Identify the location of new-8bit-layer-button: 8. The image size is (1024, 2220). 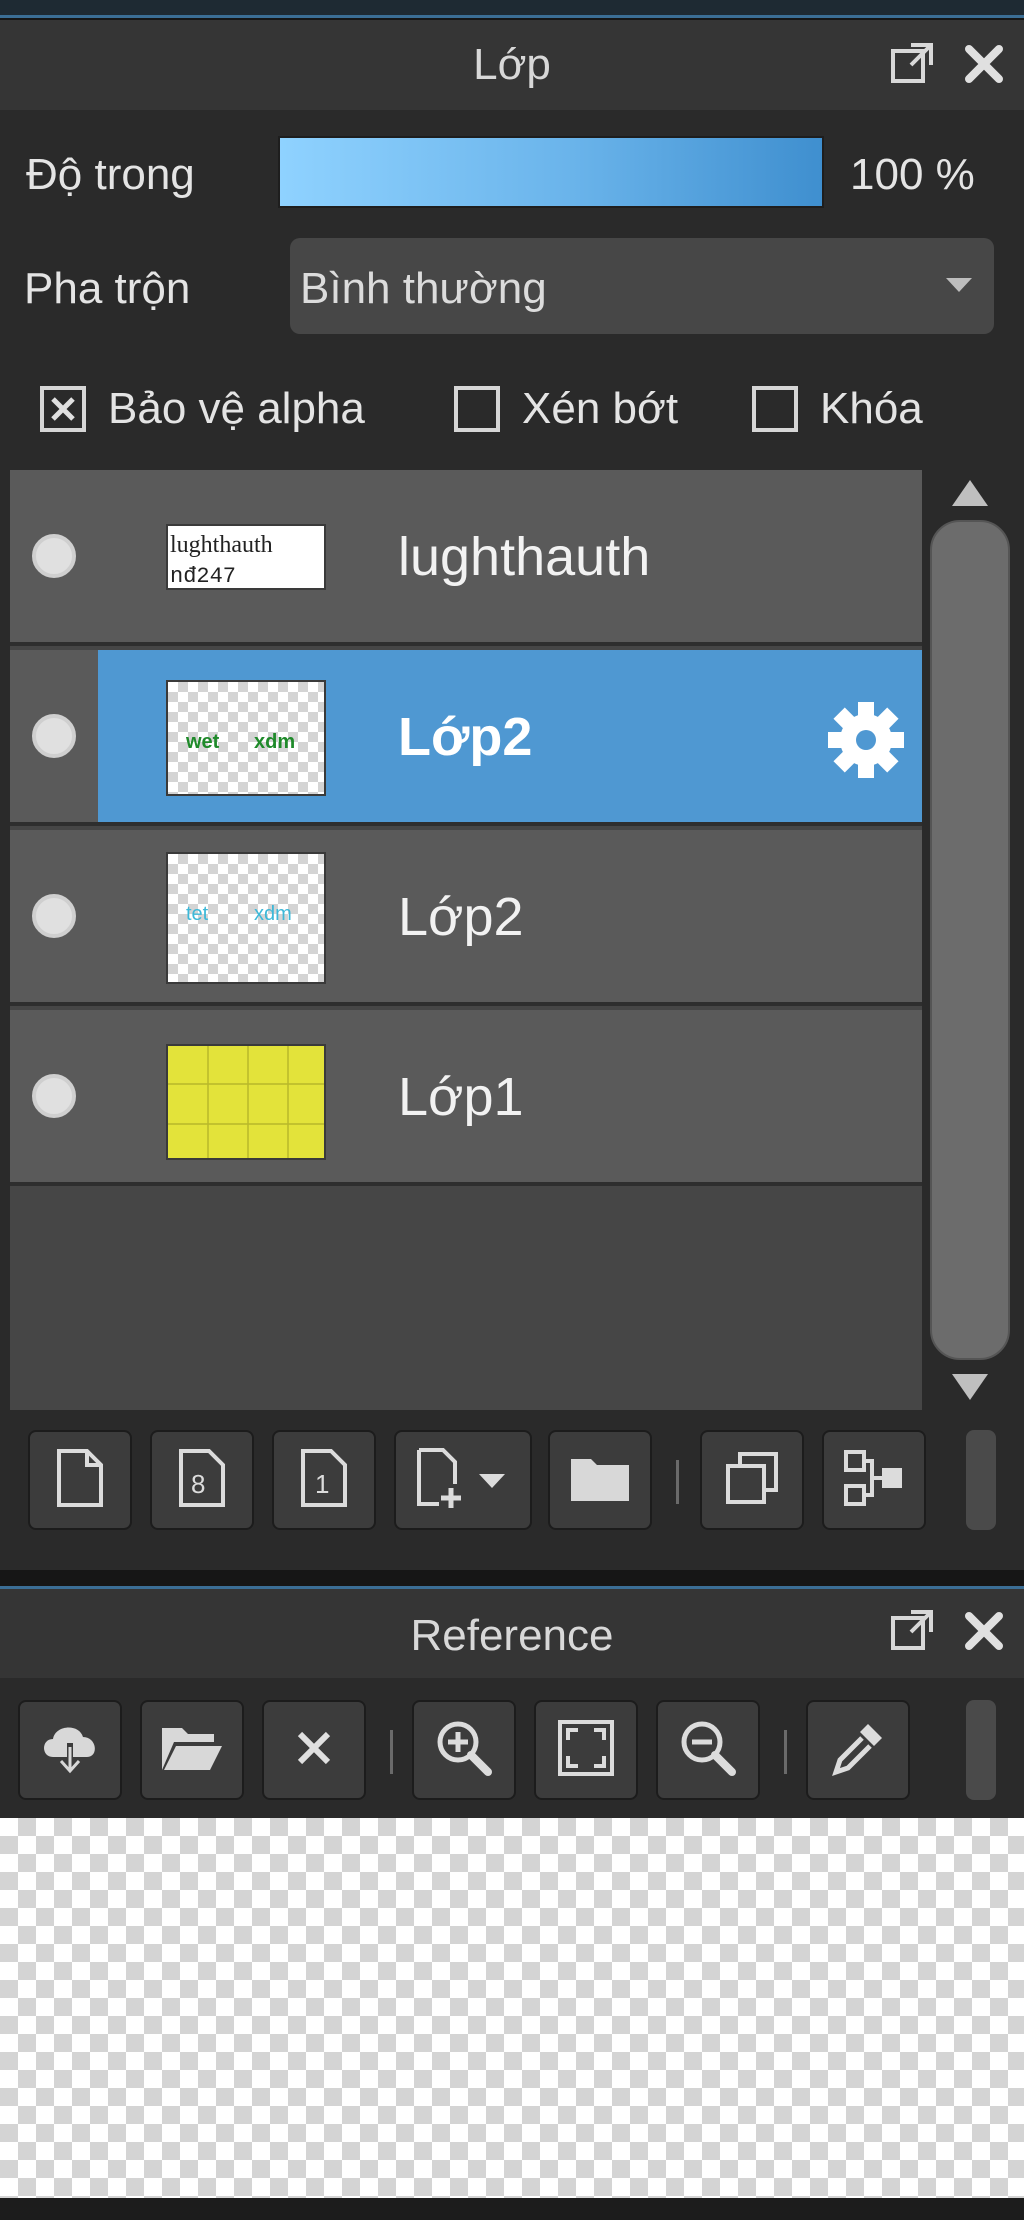
(202, 1480).